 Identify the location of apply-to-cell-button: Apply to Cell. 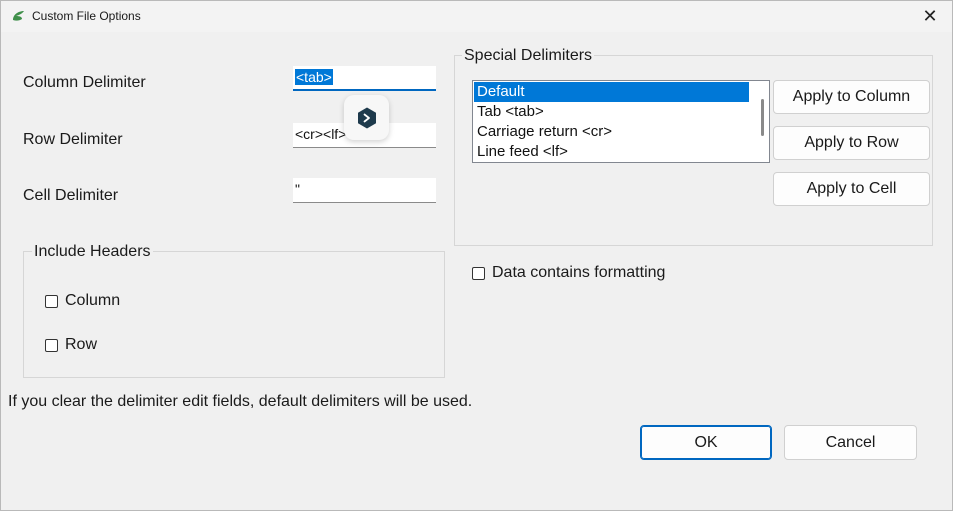
(851, 189).